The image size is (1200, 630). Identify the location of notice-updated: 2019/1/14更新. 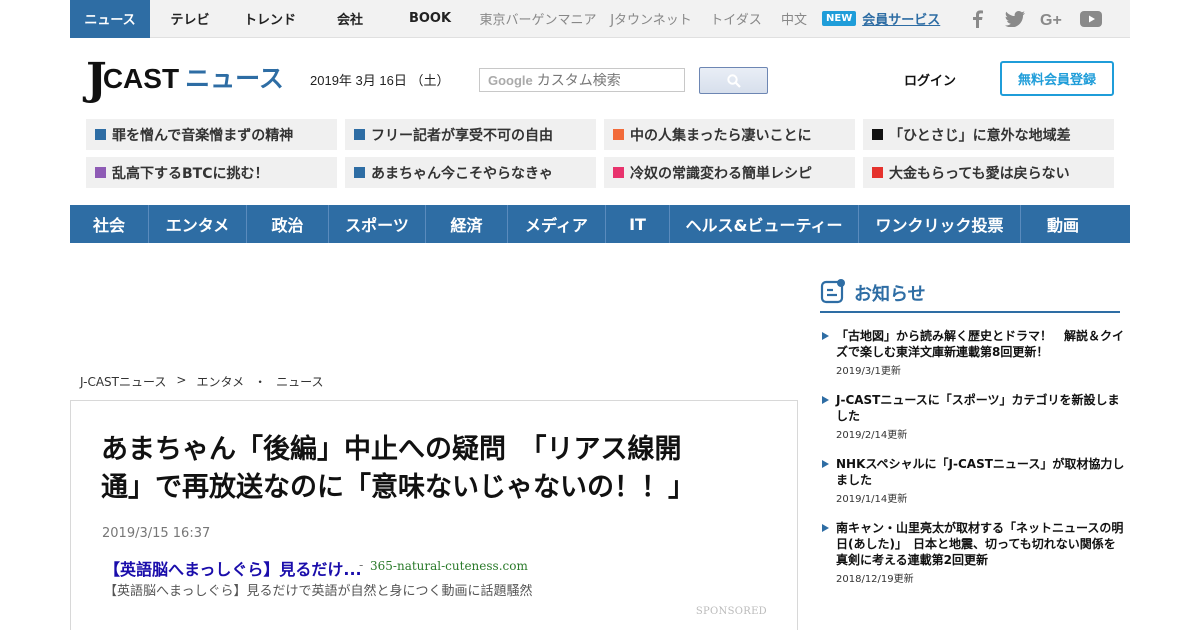
(872, 499).